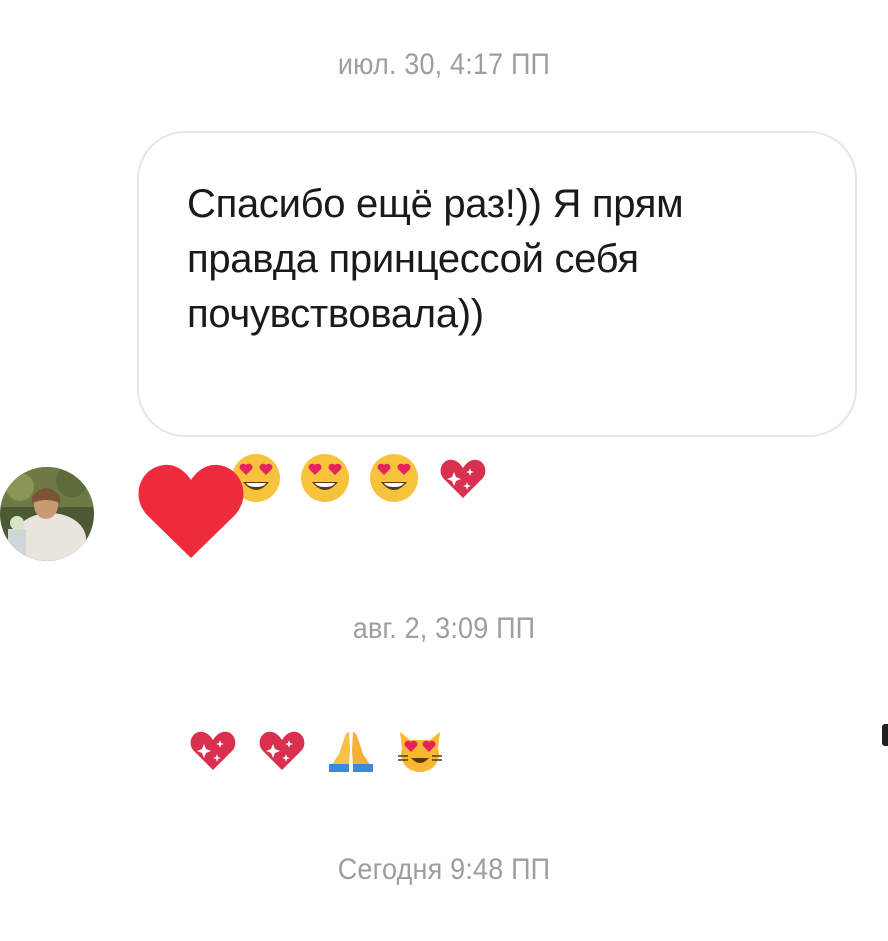  What do you see at coordinates (426, 750) in the screenshot?
I see `heart-eyes-cat-icon` at bounding box center [426, 750].